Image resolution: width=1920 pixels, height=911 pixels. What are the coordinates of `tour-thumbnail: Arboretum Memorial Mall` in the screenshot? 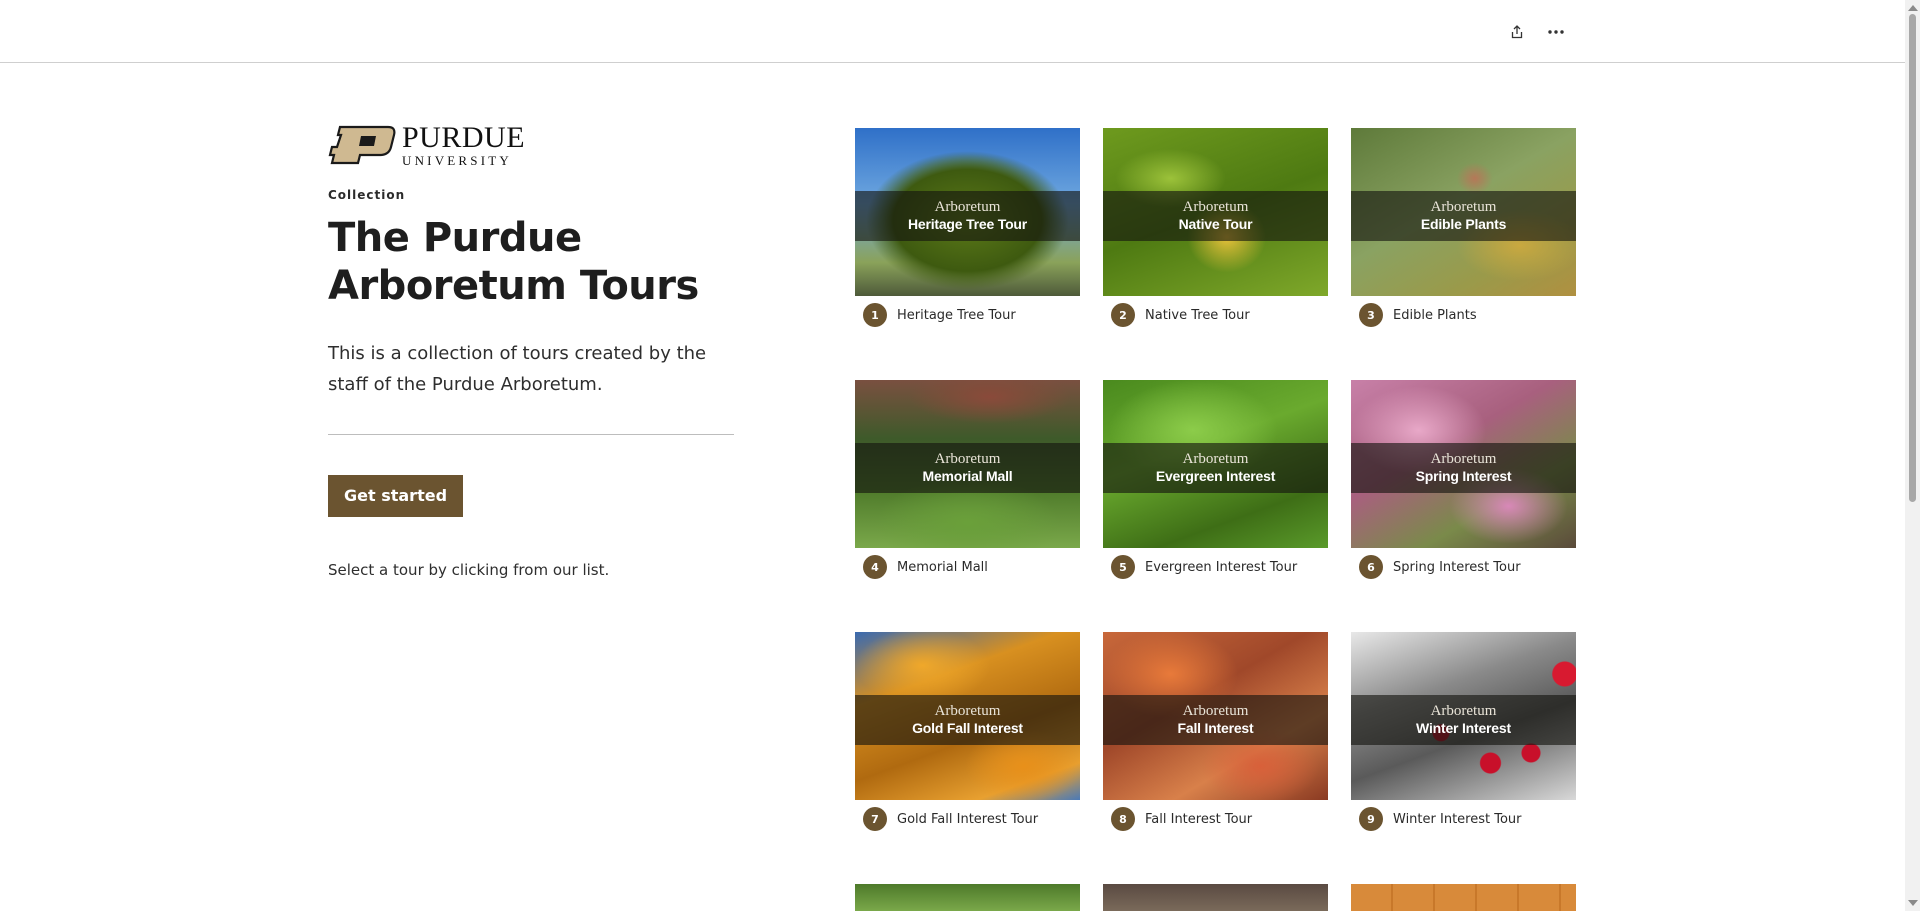 It's located at (967, 464).